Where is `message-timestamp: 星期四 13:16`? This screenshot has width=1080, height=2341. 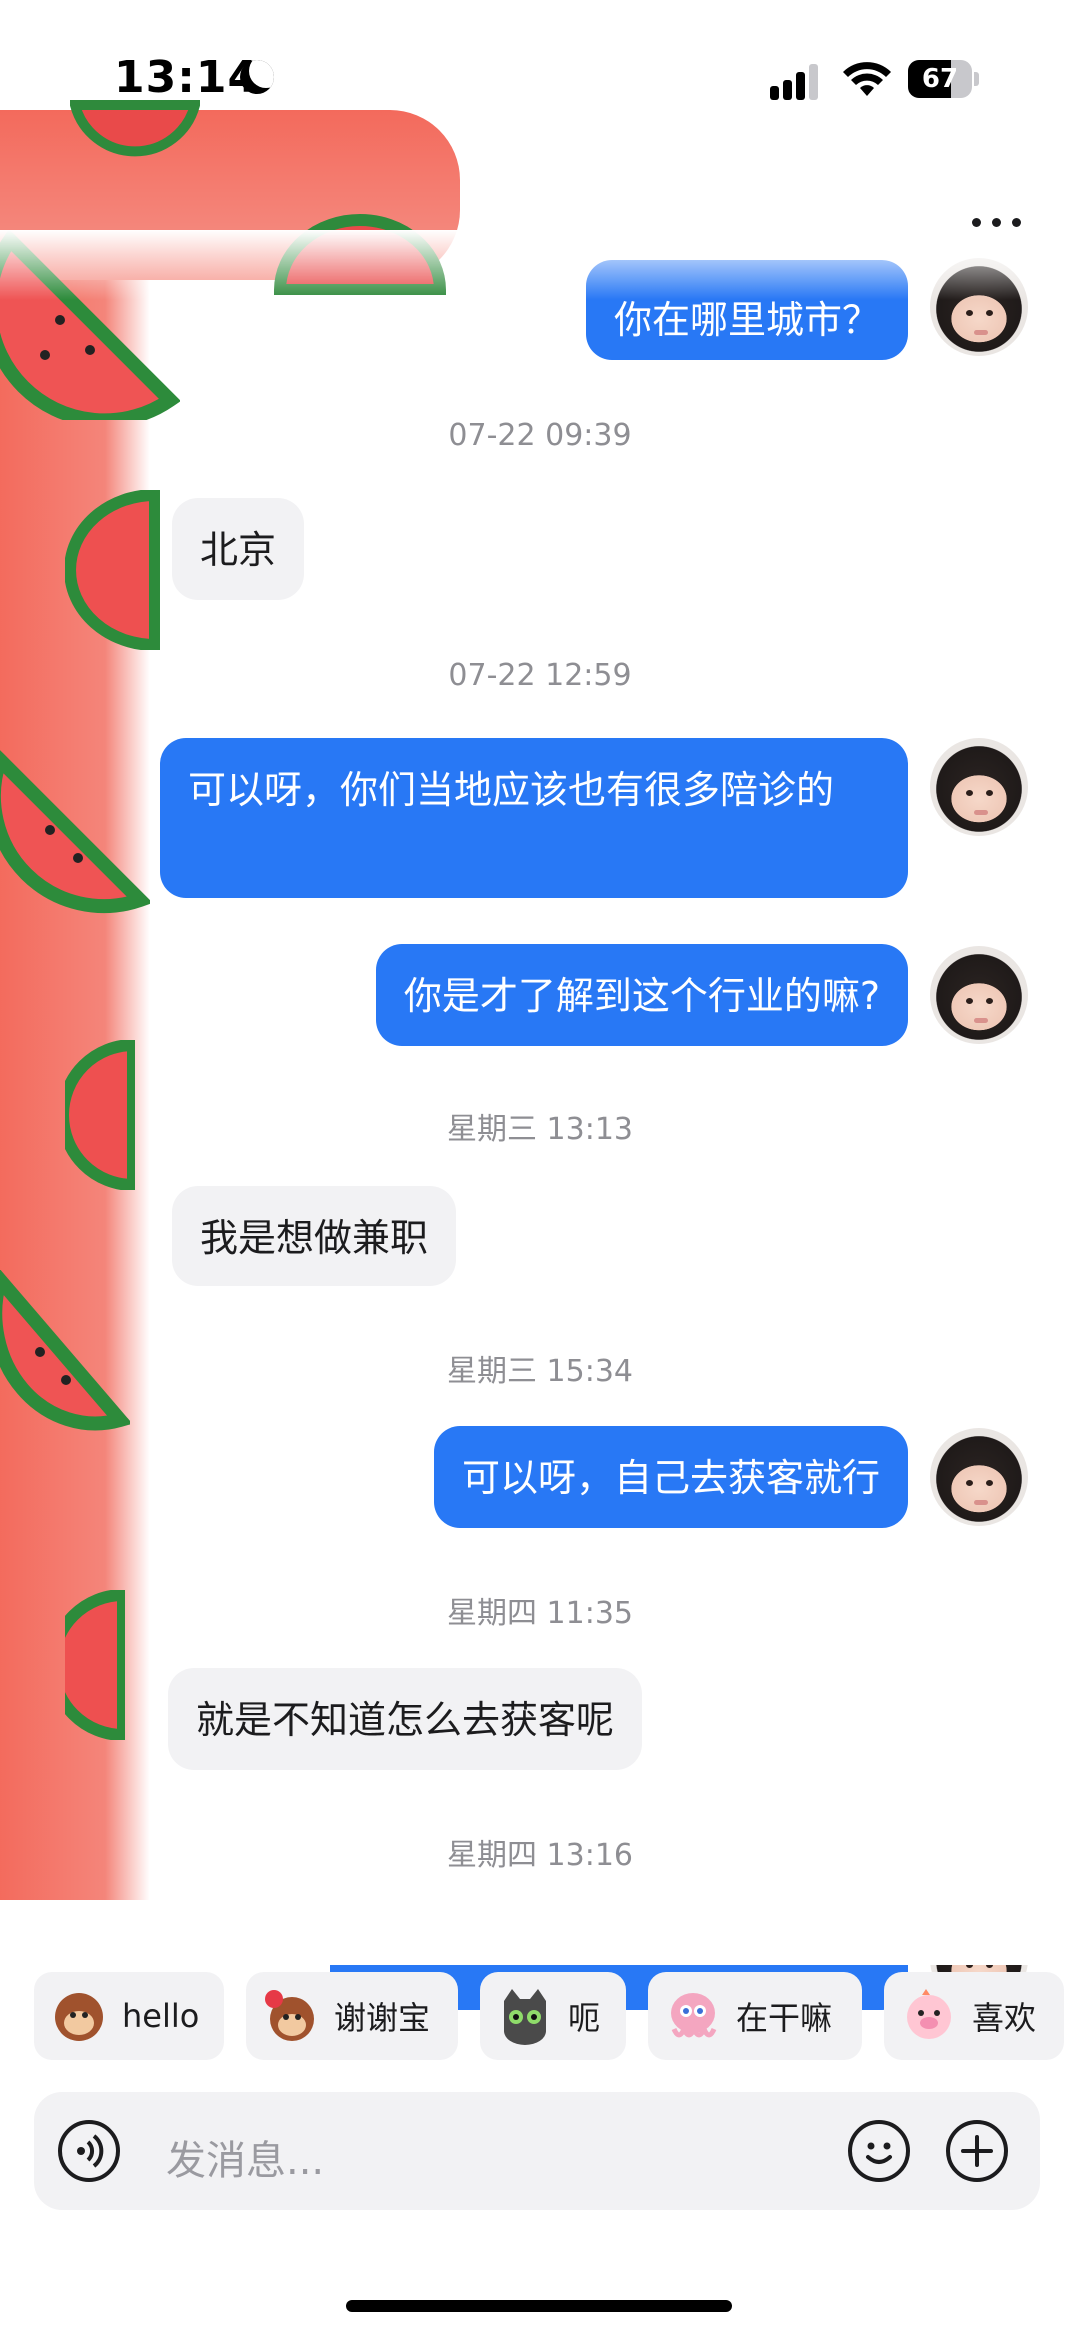 message-timestamp: 星期四 13:16 is located at coordinates (540, 1855).